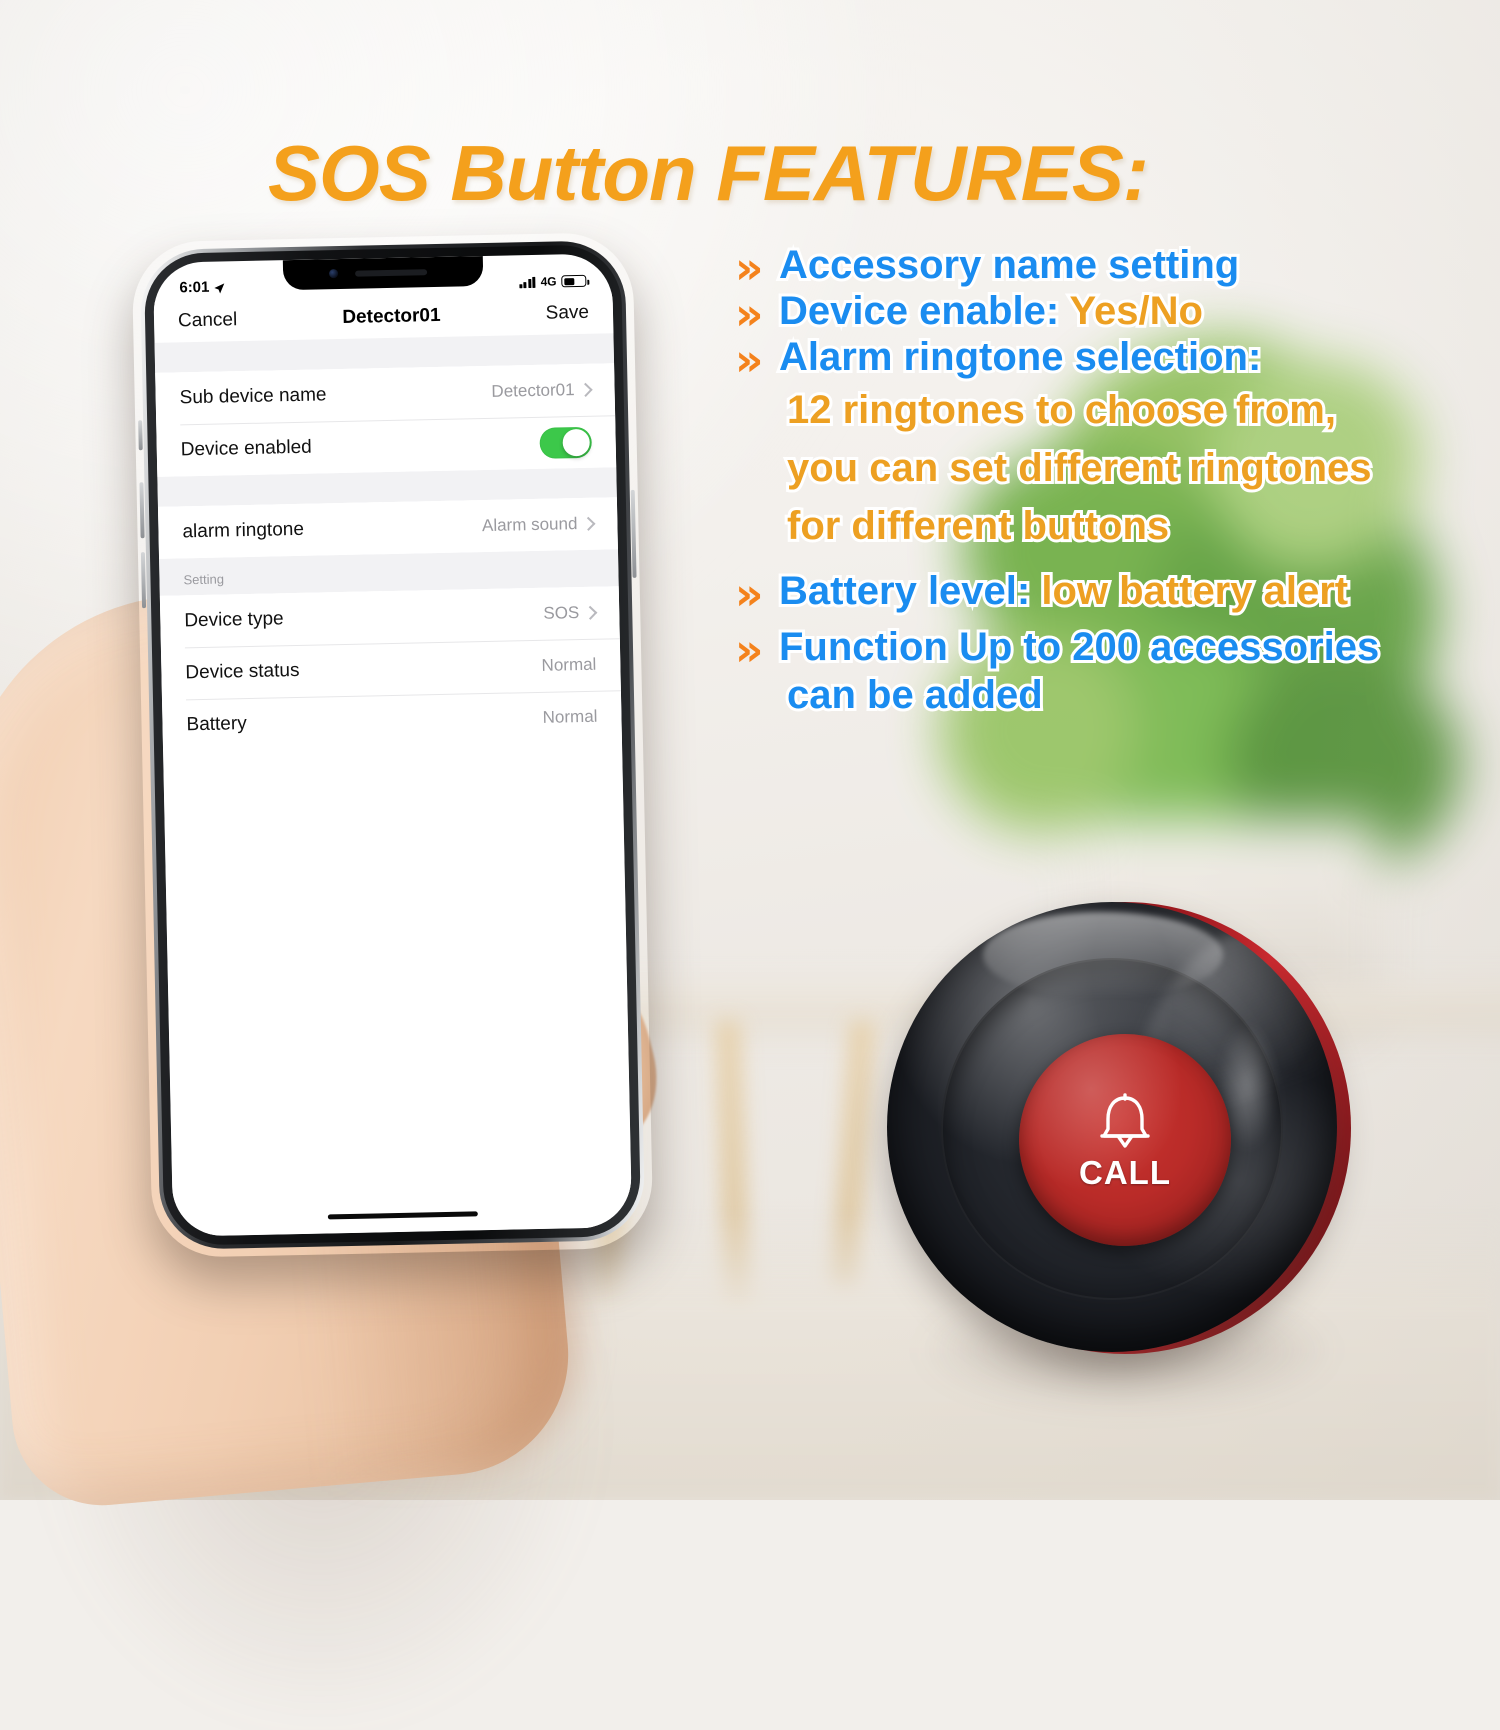  I want to click on row-value: Alarm sound, so click(538, 525).